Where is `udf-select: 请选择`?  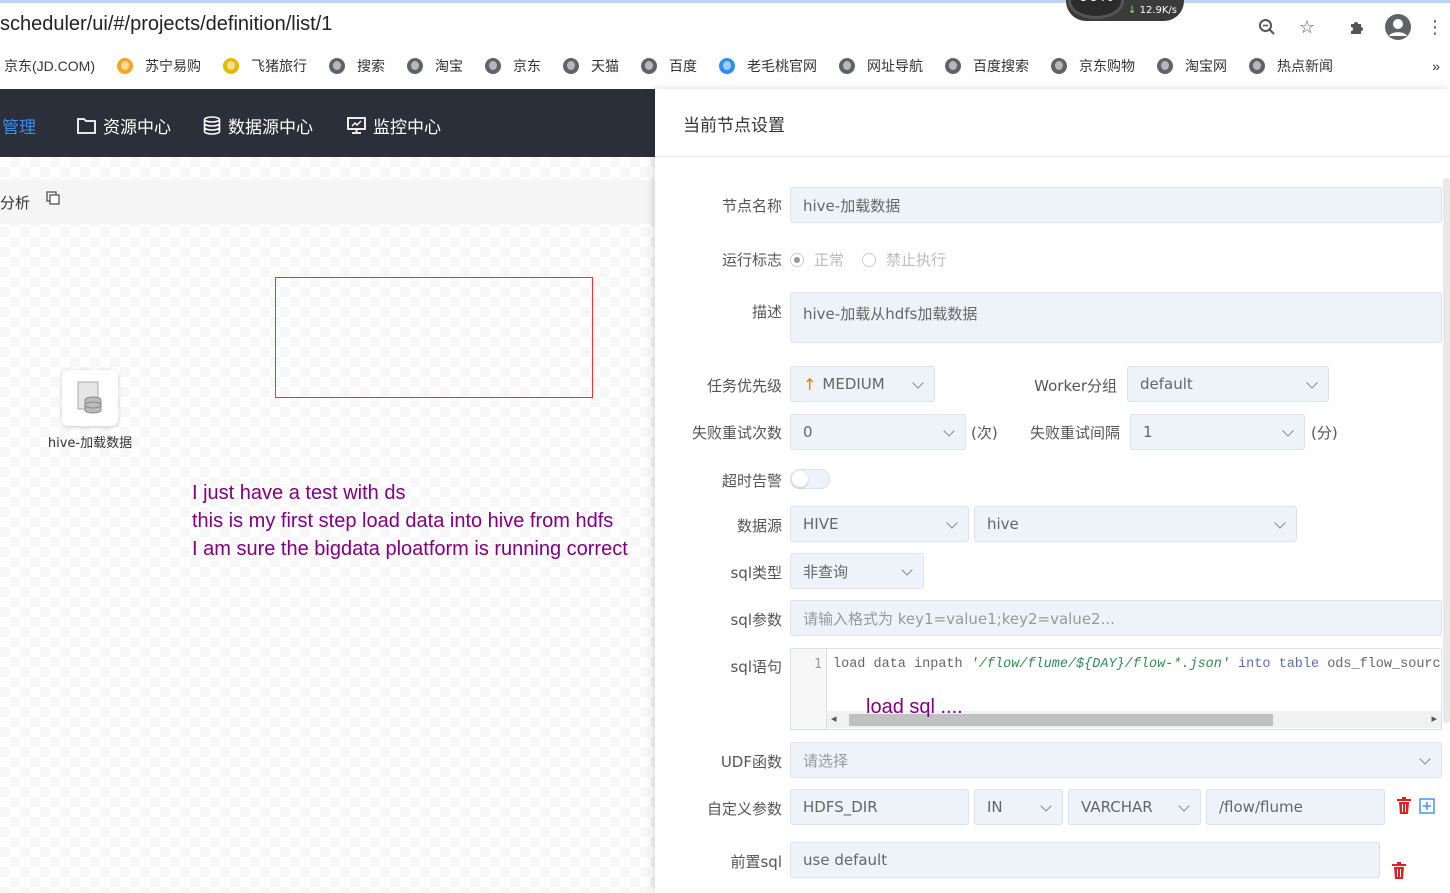 udf-select: 请选择 is located at coordinates (1116, 760).